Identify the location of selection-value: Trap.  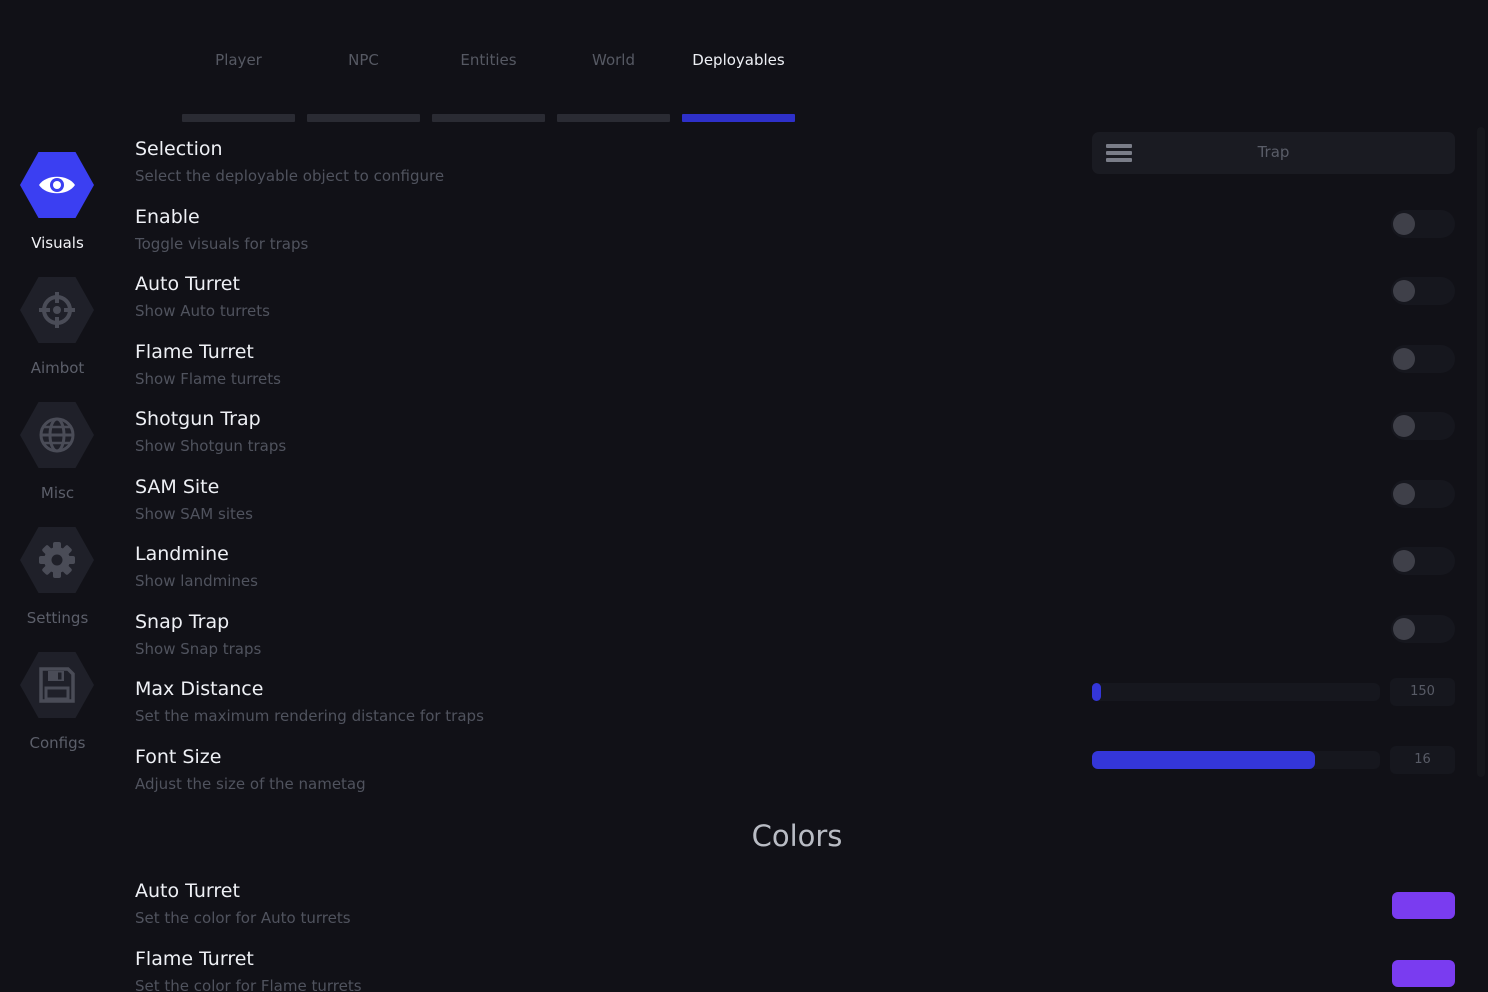
(1273, 152).